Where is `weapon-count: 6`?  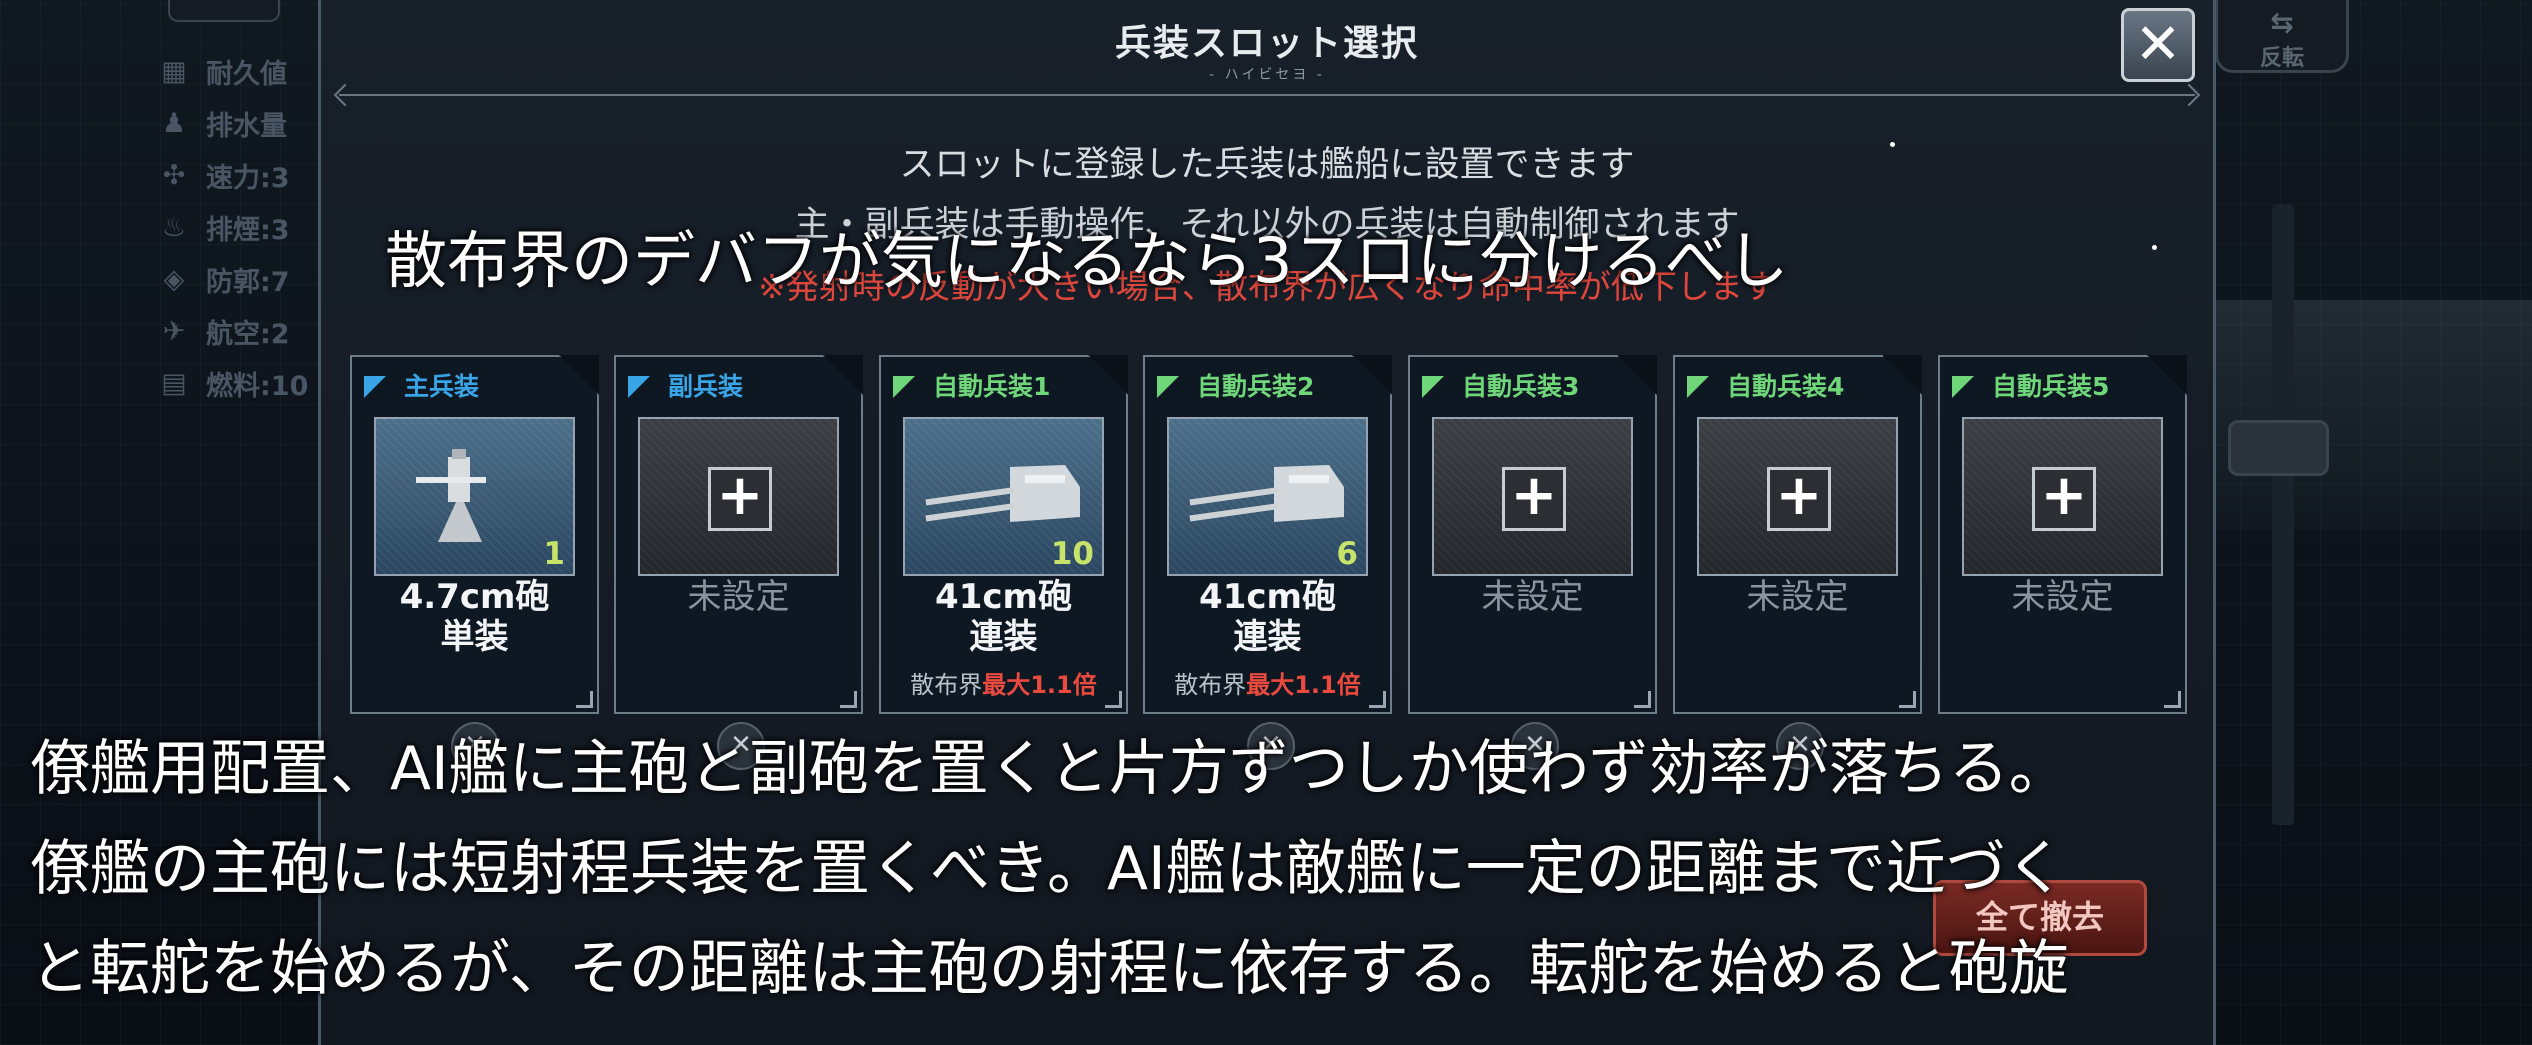 weapon-count: 6 is located at coordinates (1347, 554).